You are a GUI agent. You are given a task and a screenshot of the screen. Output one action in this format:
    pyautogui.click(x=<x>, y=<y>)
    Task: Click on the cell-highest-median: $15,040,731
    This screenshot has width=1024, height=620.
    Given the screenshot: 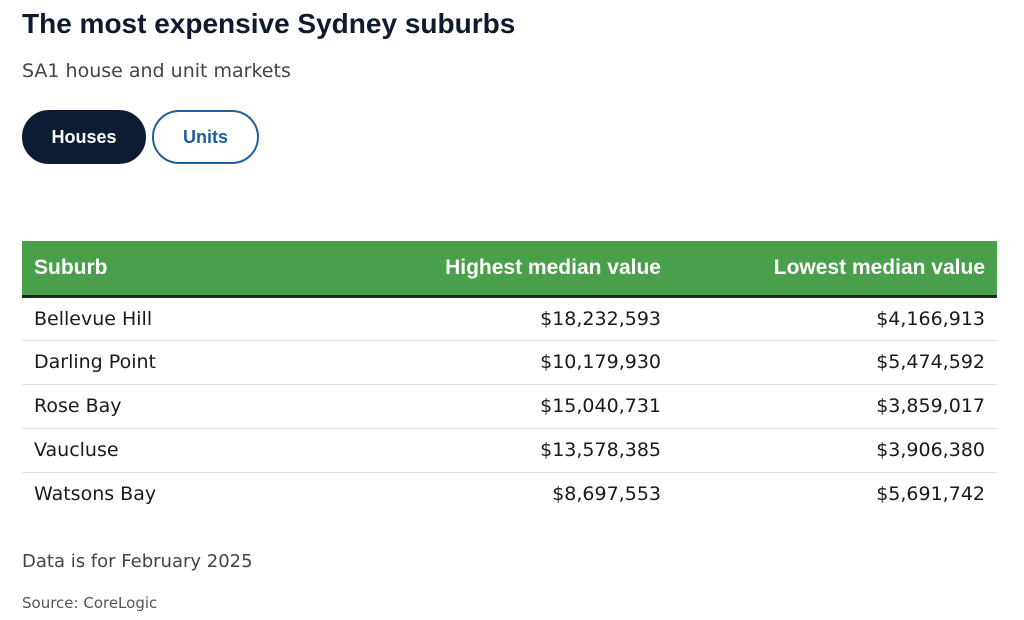 What is the action you would take?
    pyautogui.click(x=507, y=406)
    